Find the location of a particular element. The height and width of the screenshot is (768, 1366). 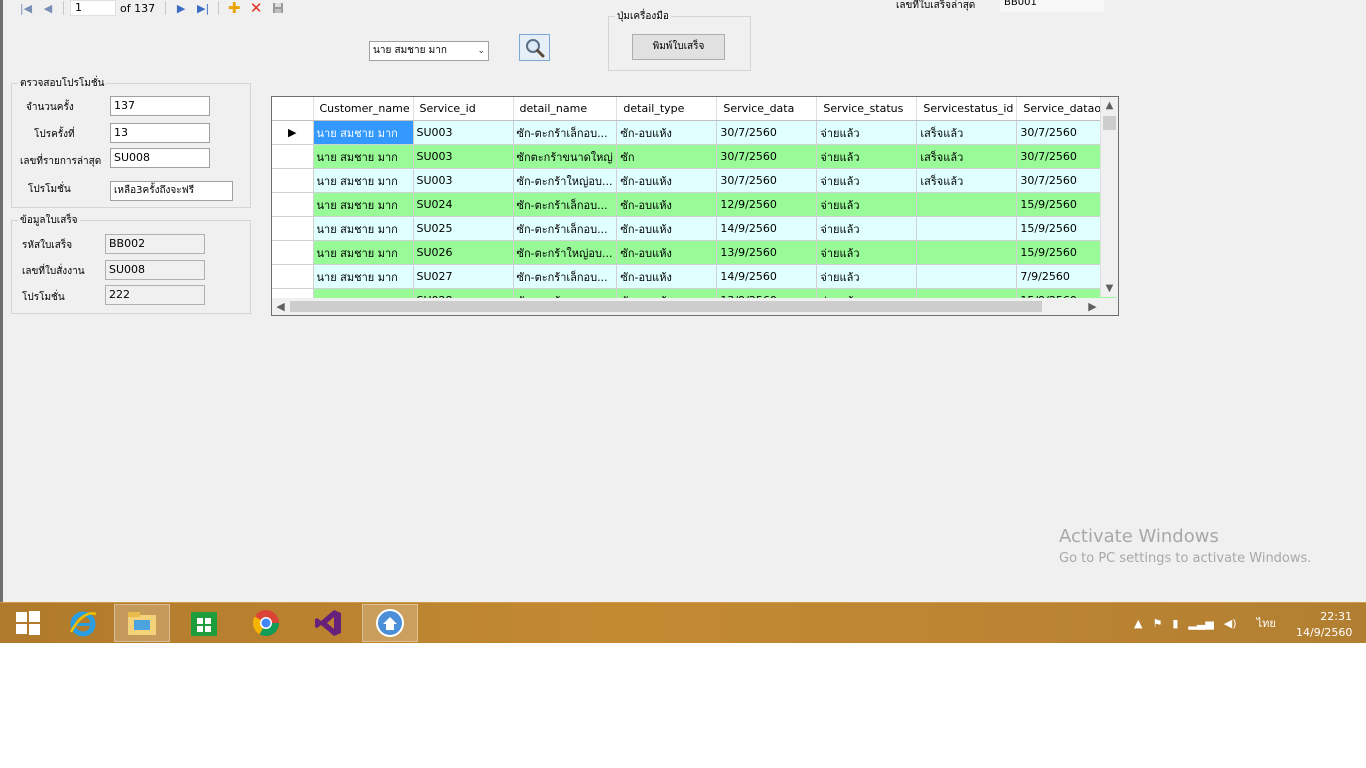

table-cell: ซัก is located at coordinates (667, 156).